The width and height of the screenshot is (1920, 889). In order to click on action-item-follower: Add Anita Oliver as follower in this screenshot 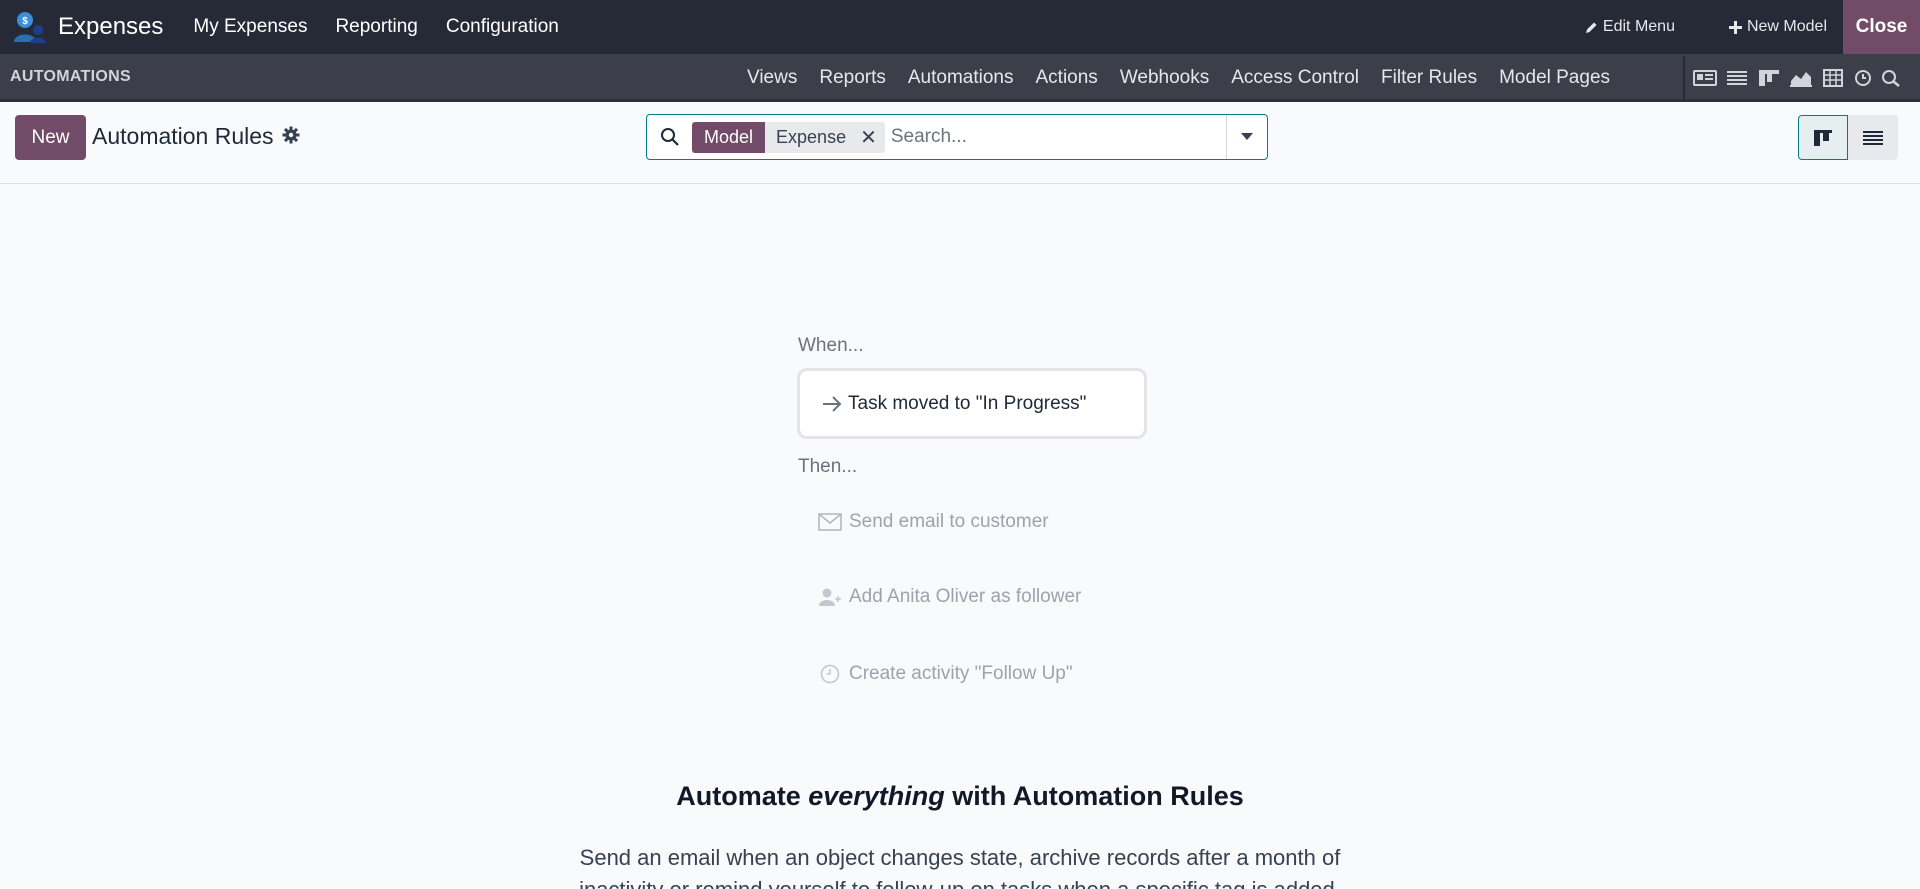, I will do `click(949, 597)`.